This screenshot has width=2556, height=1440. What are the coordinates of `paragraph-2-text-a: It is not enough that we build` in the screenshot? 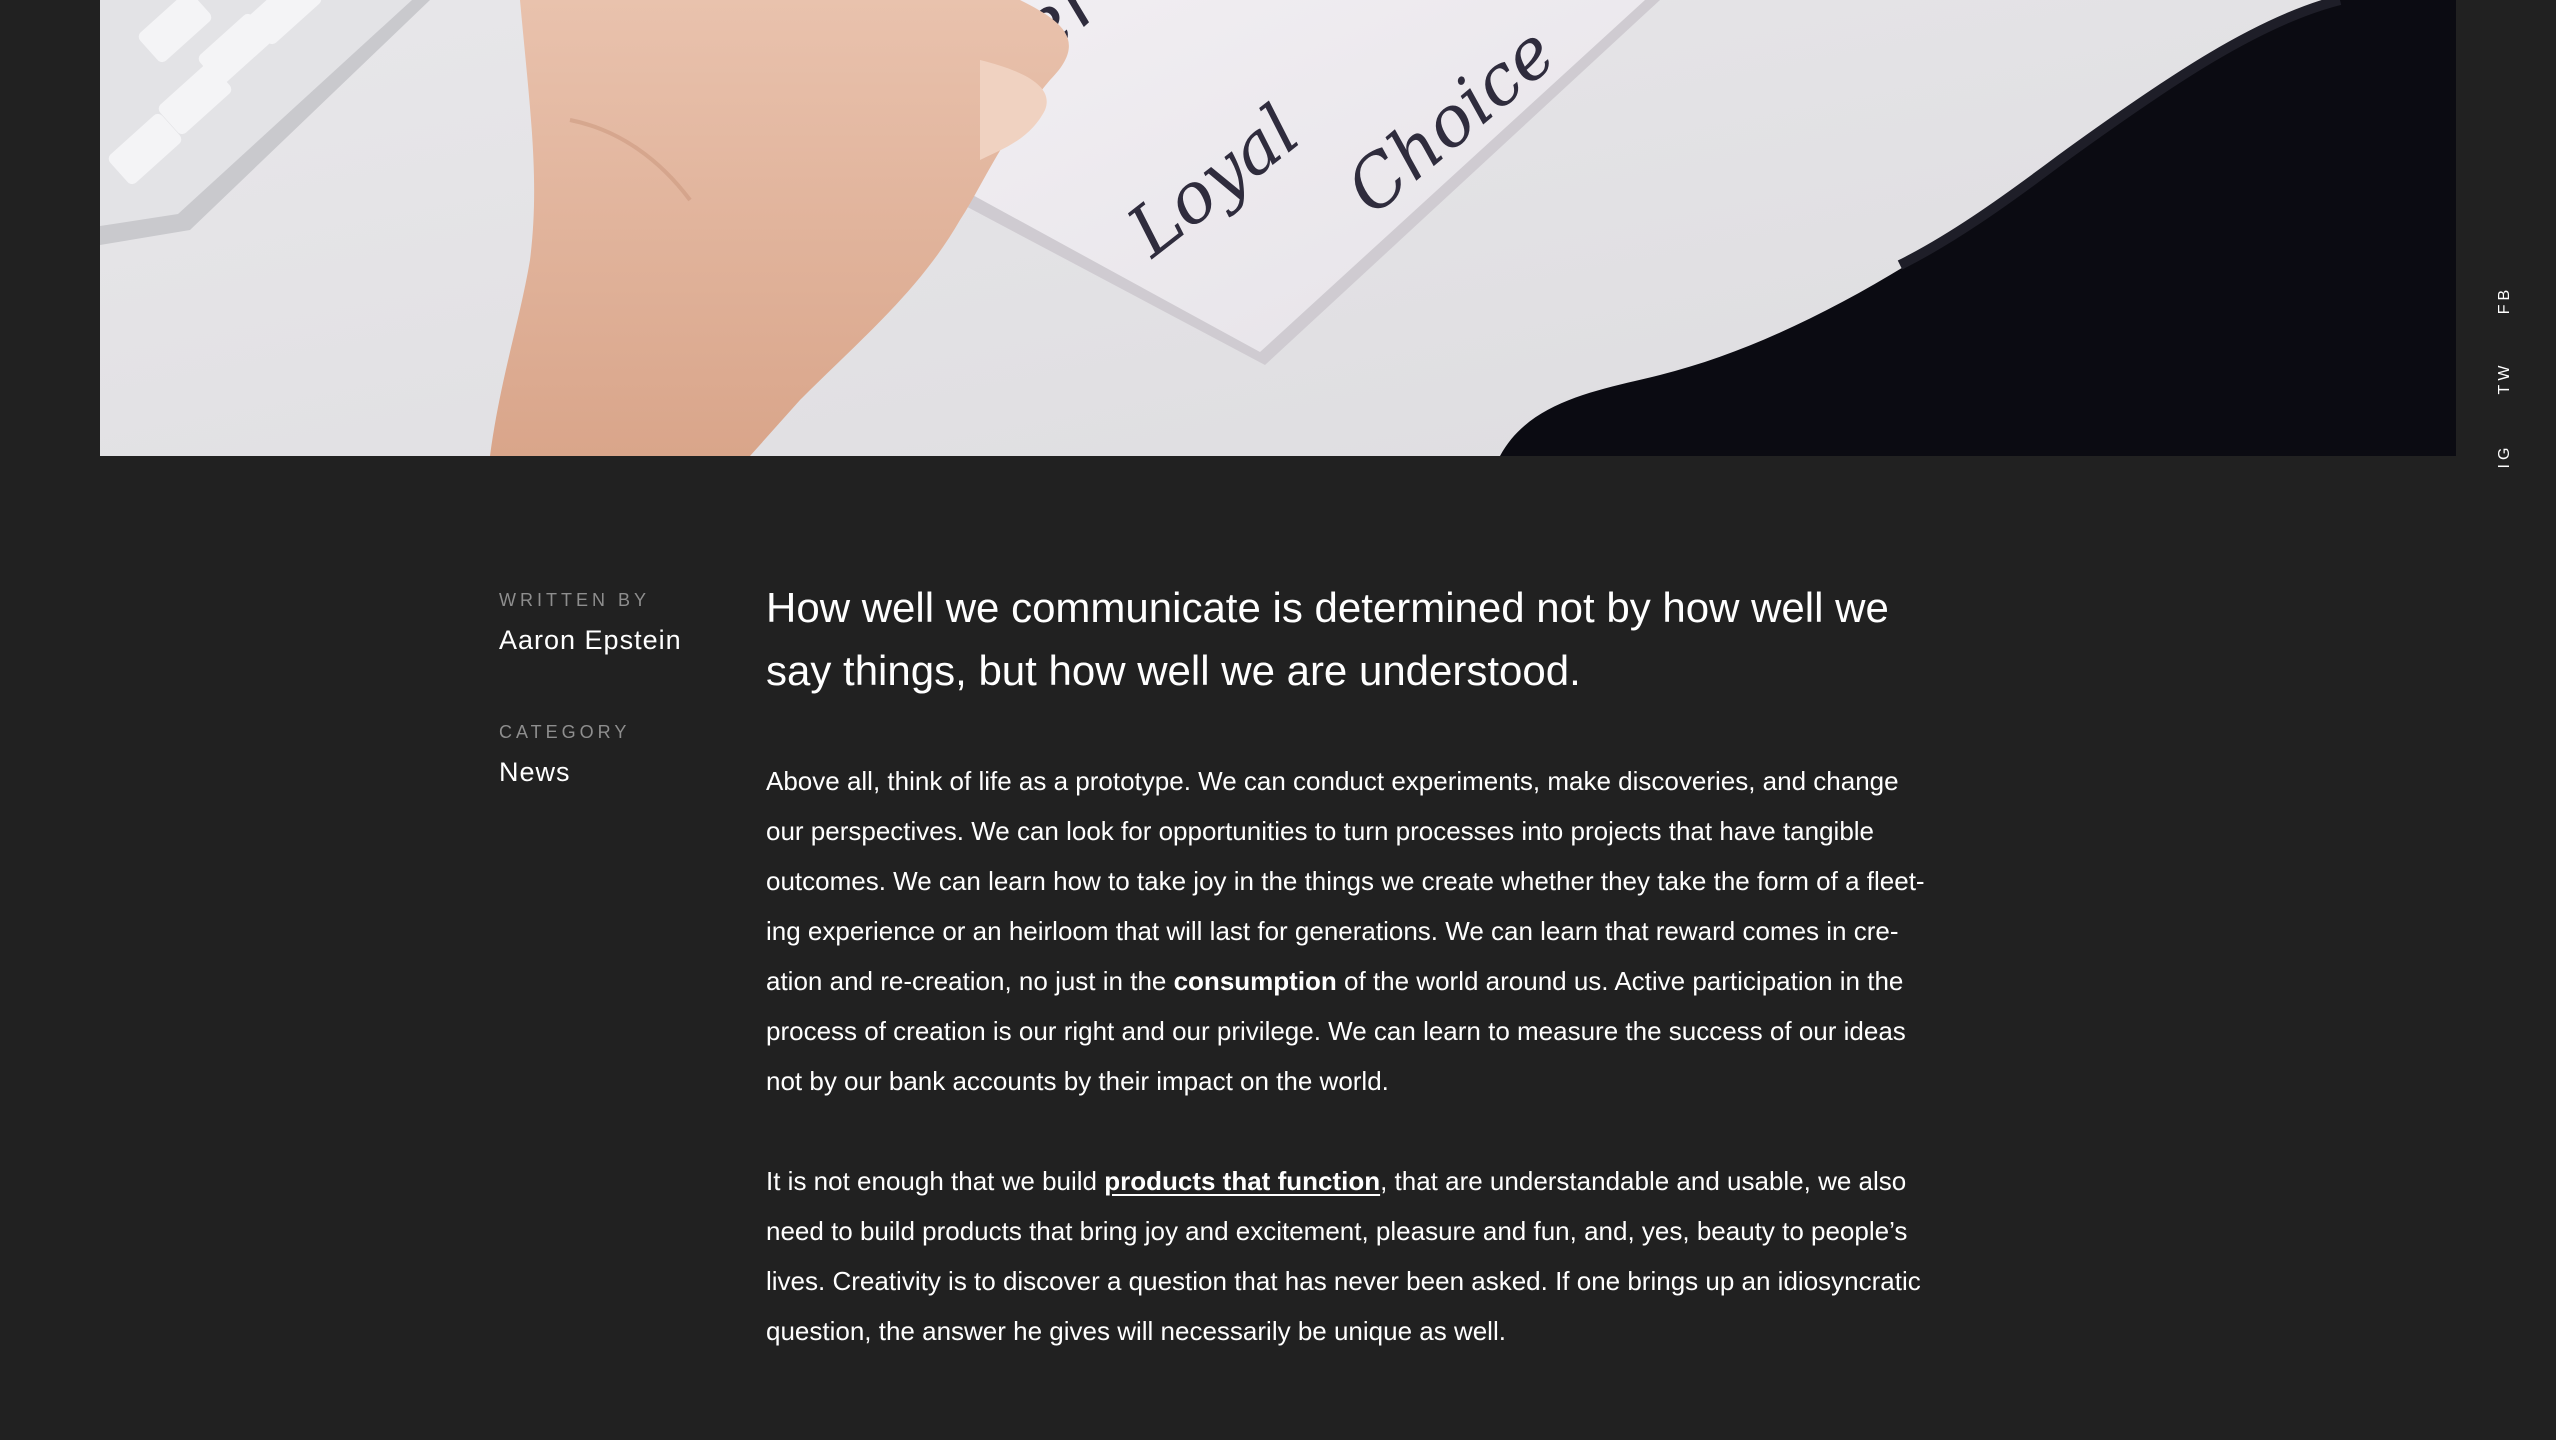 It's located at (935, 1181).